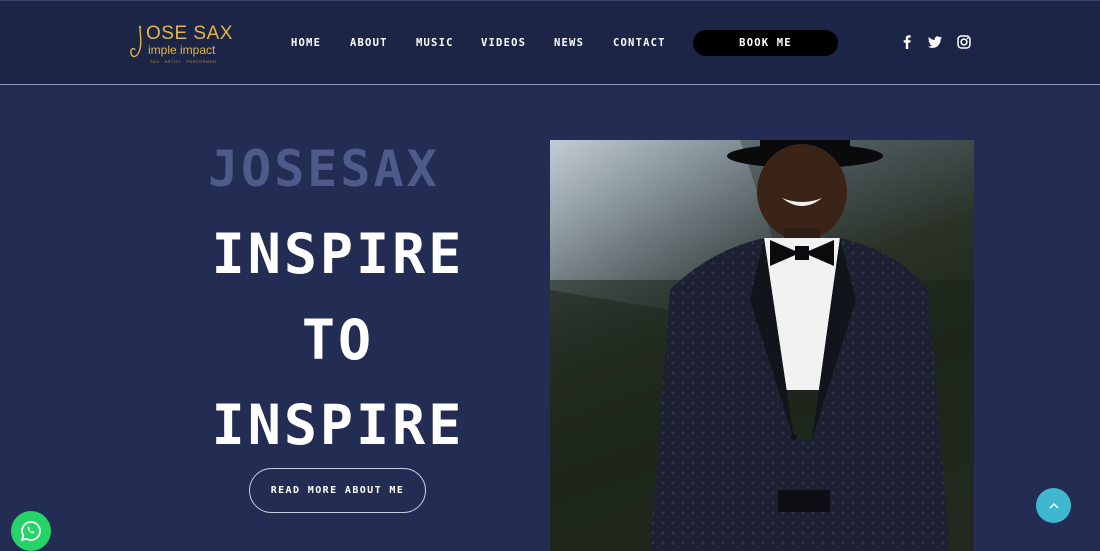  What do you see at coordinates (503, 43) in the screenshot?
I see `nav-videos: VIDEOS` at bounding box center [503, 43].